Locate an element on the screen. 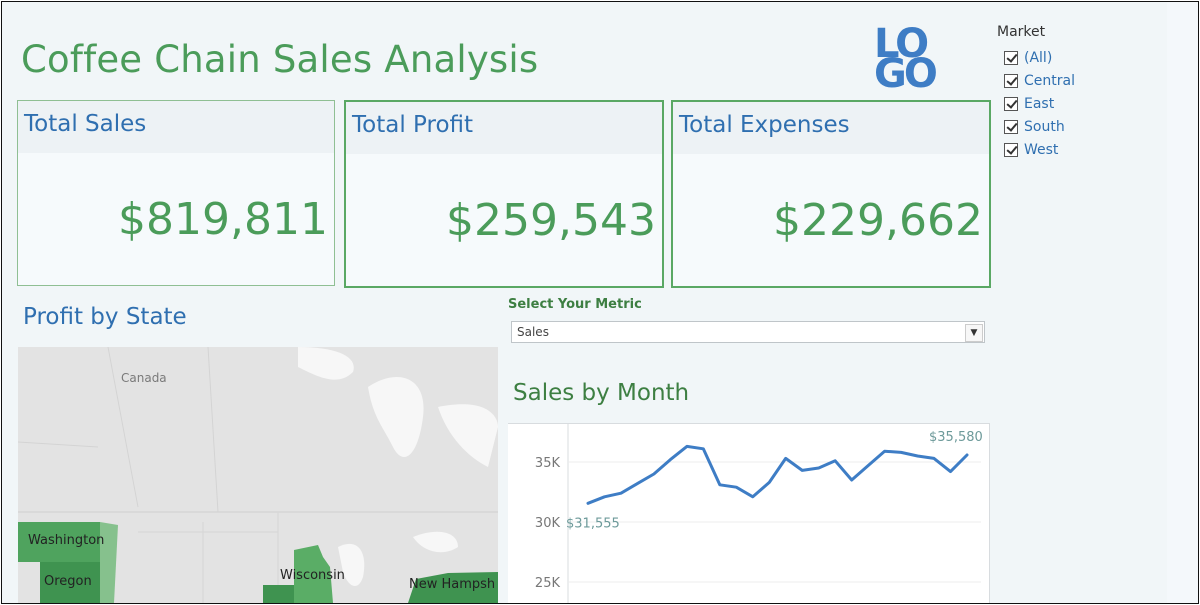  chart-svg: 35K 30K 25K $31,555 $35,580 is located at coordinates (759, 513).